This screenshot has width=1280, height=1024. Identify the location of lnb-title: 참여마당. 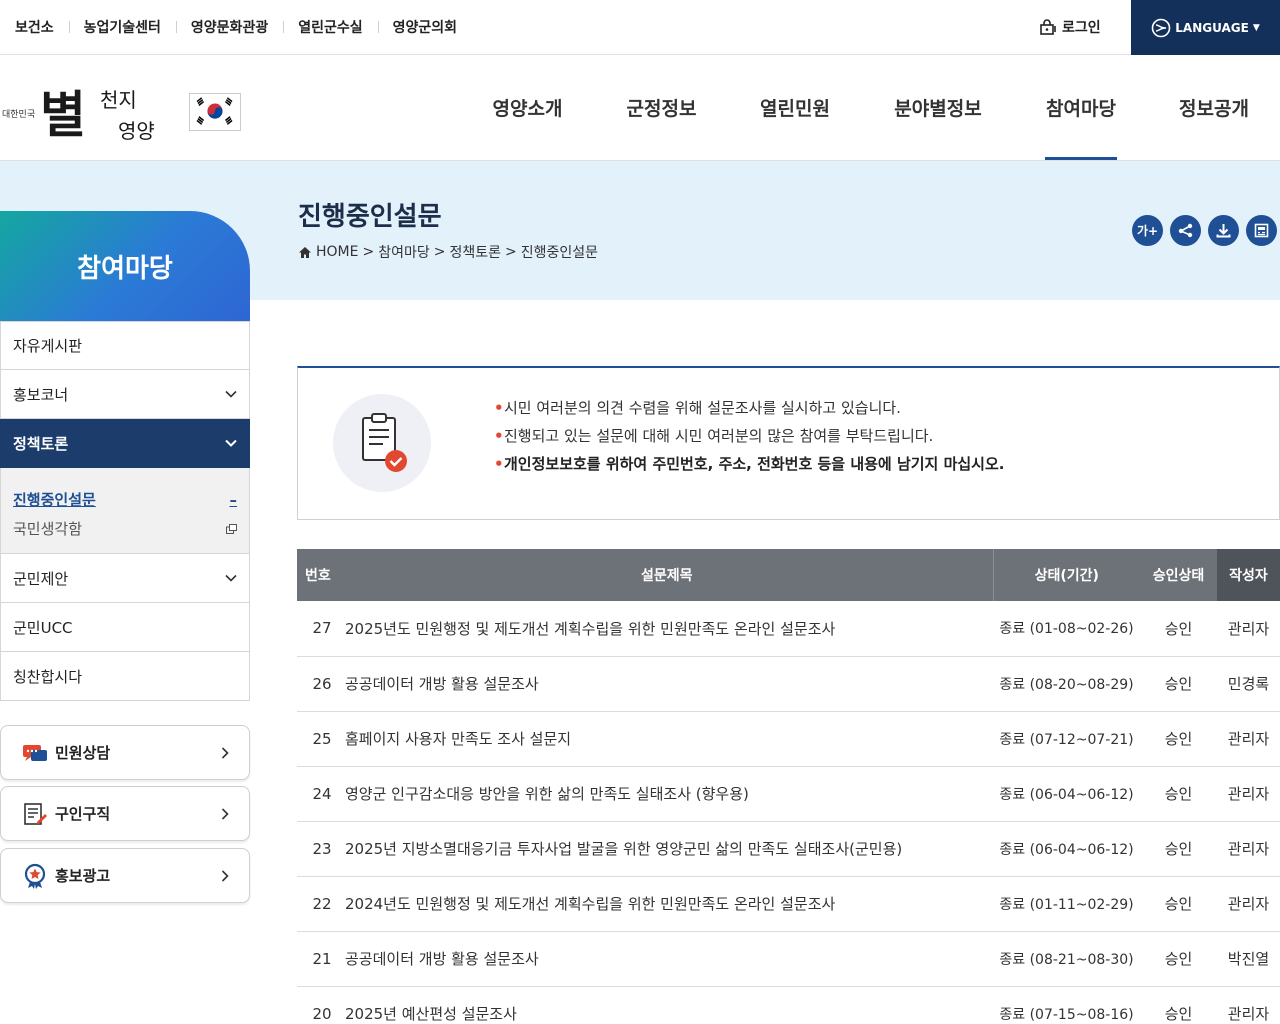
(125, 266).